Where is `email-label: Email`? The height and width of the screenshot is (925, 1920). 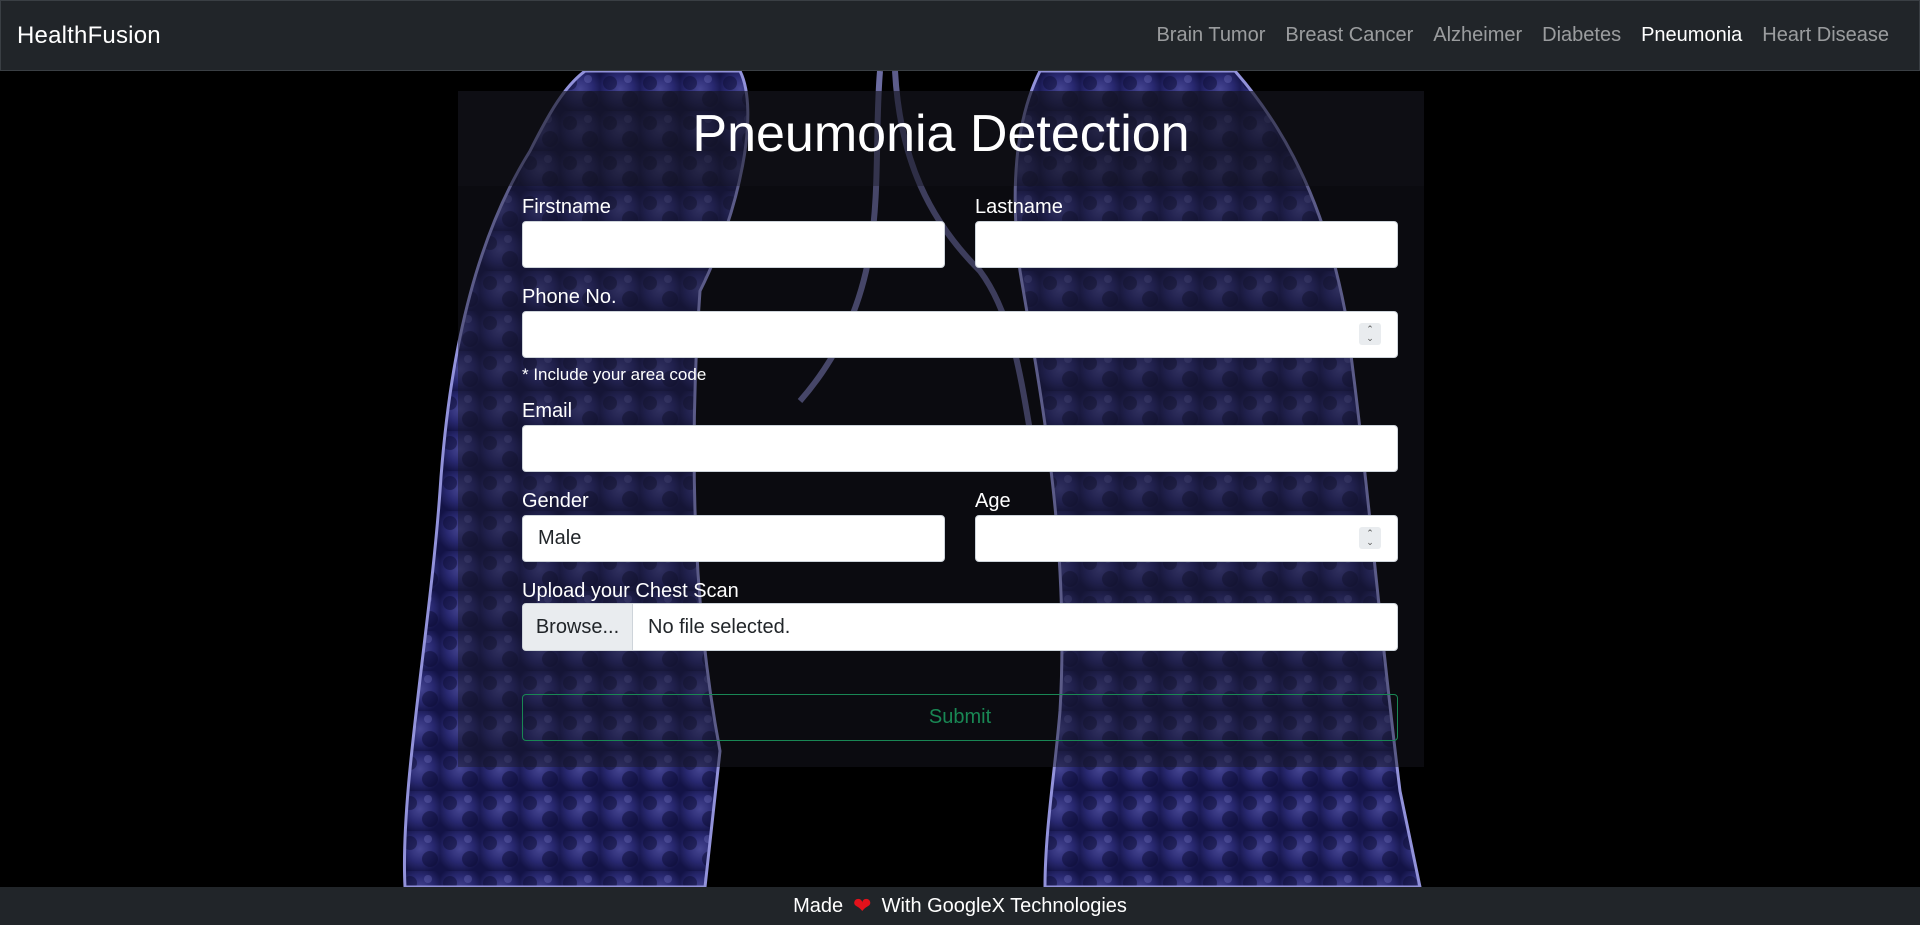
email-label: Email is located at coordinates (547, 411).